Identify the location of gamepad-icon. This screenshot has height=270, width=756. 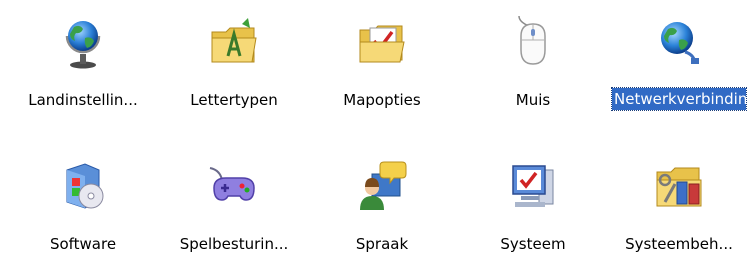
(234, 186).